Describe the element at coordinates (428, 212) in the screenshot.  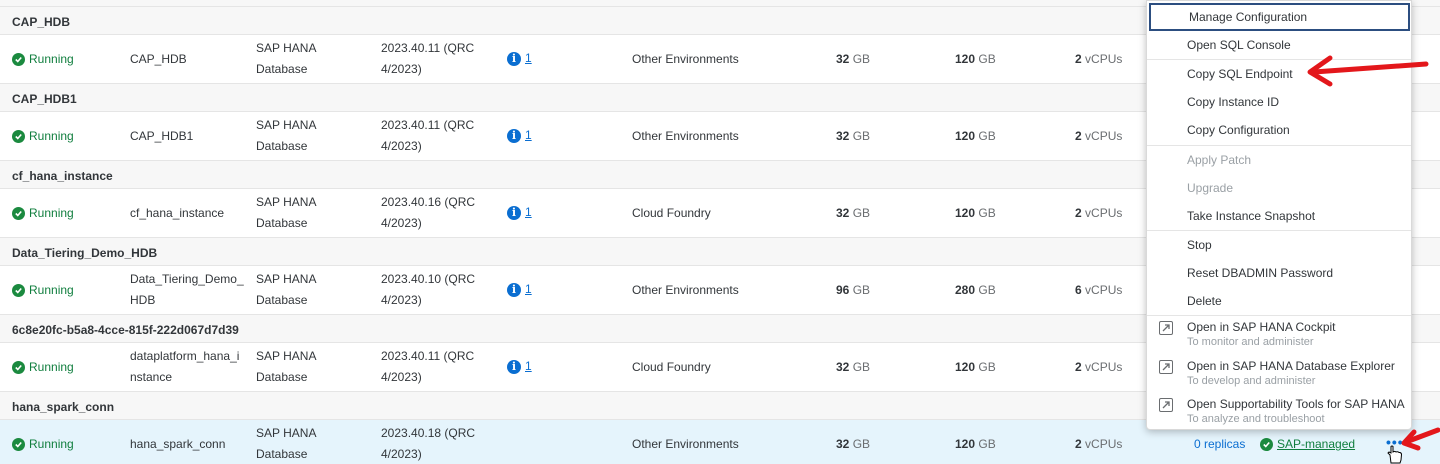
I see `instance-version: 2023.40.16 (QRC 4/2023)` at that location.